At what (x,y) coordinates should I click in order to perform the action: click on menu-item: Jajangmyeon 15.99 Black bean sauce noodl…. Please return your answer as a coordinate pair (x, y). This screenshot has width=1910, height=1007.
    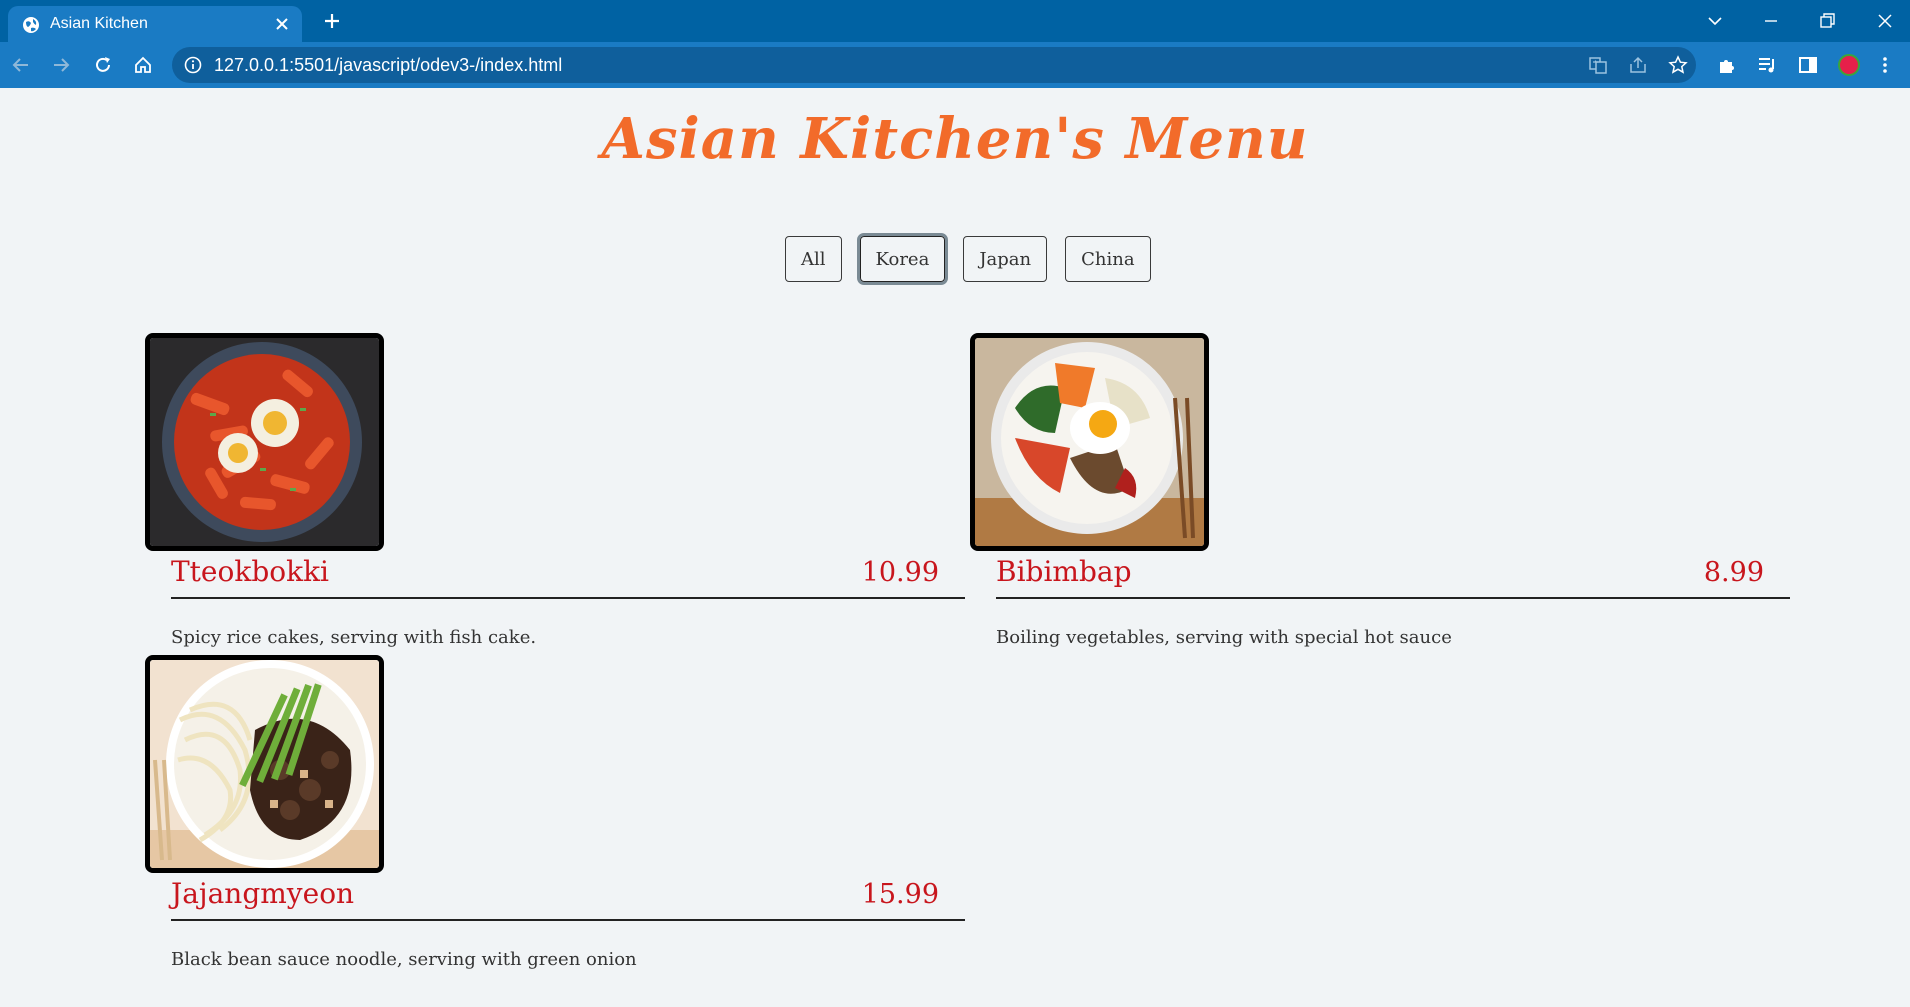
    Looking at the image, I should click on (555, 815).